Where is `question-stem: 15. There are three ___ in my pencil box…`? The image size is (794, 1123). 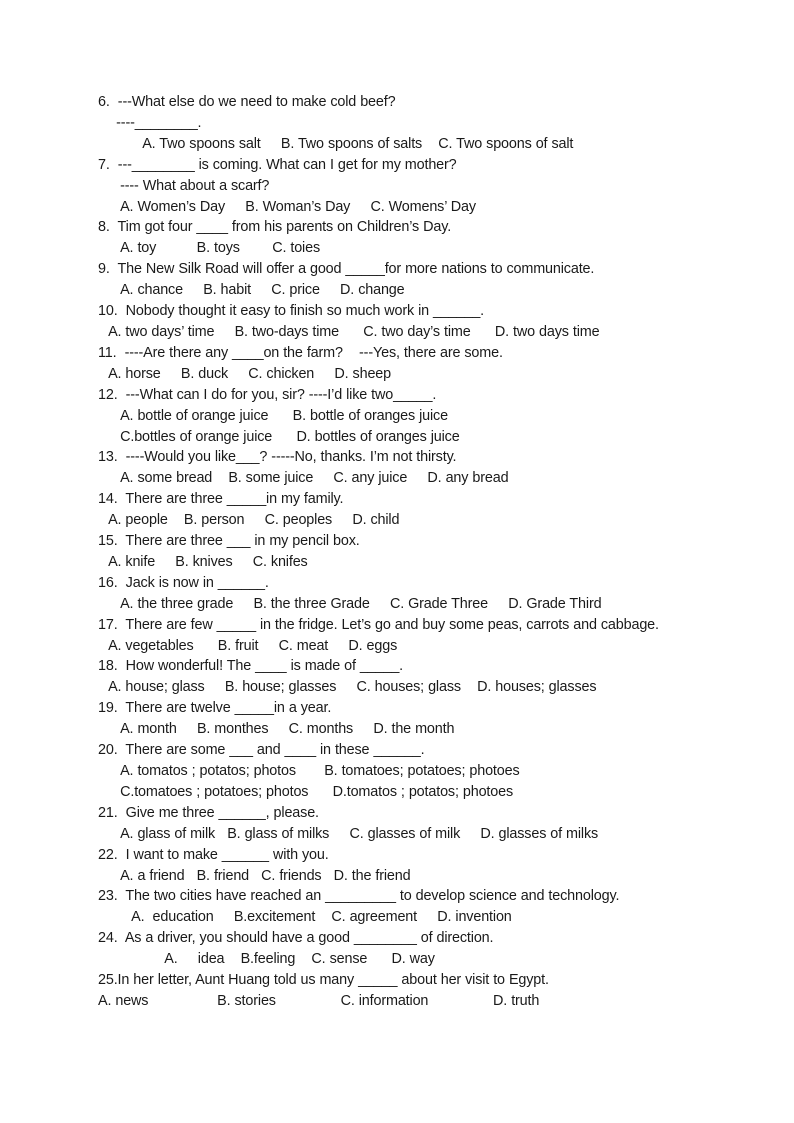 question-stem: 15. There are three ___ in my pencil box… is located at coordinates (229, 541).